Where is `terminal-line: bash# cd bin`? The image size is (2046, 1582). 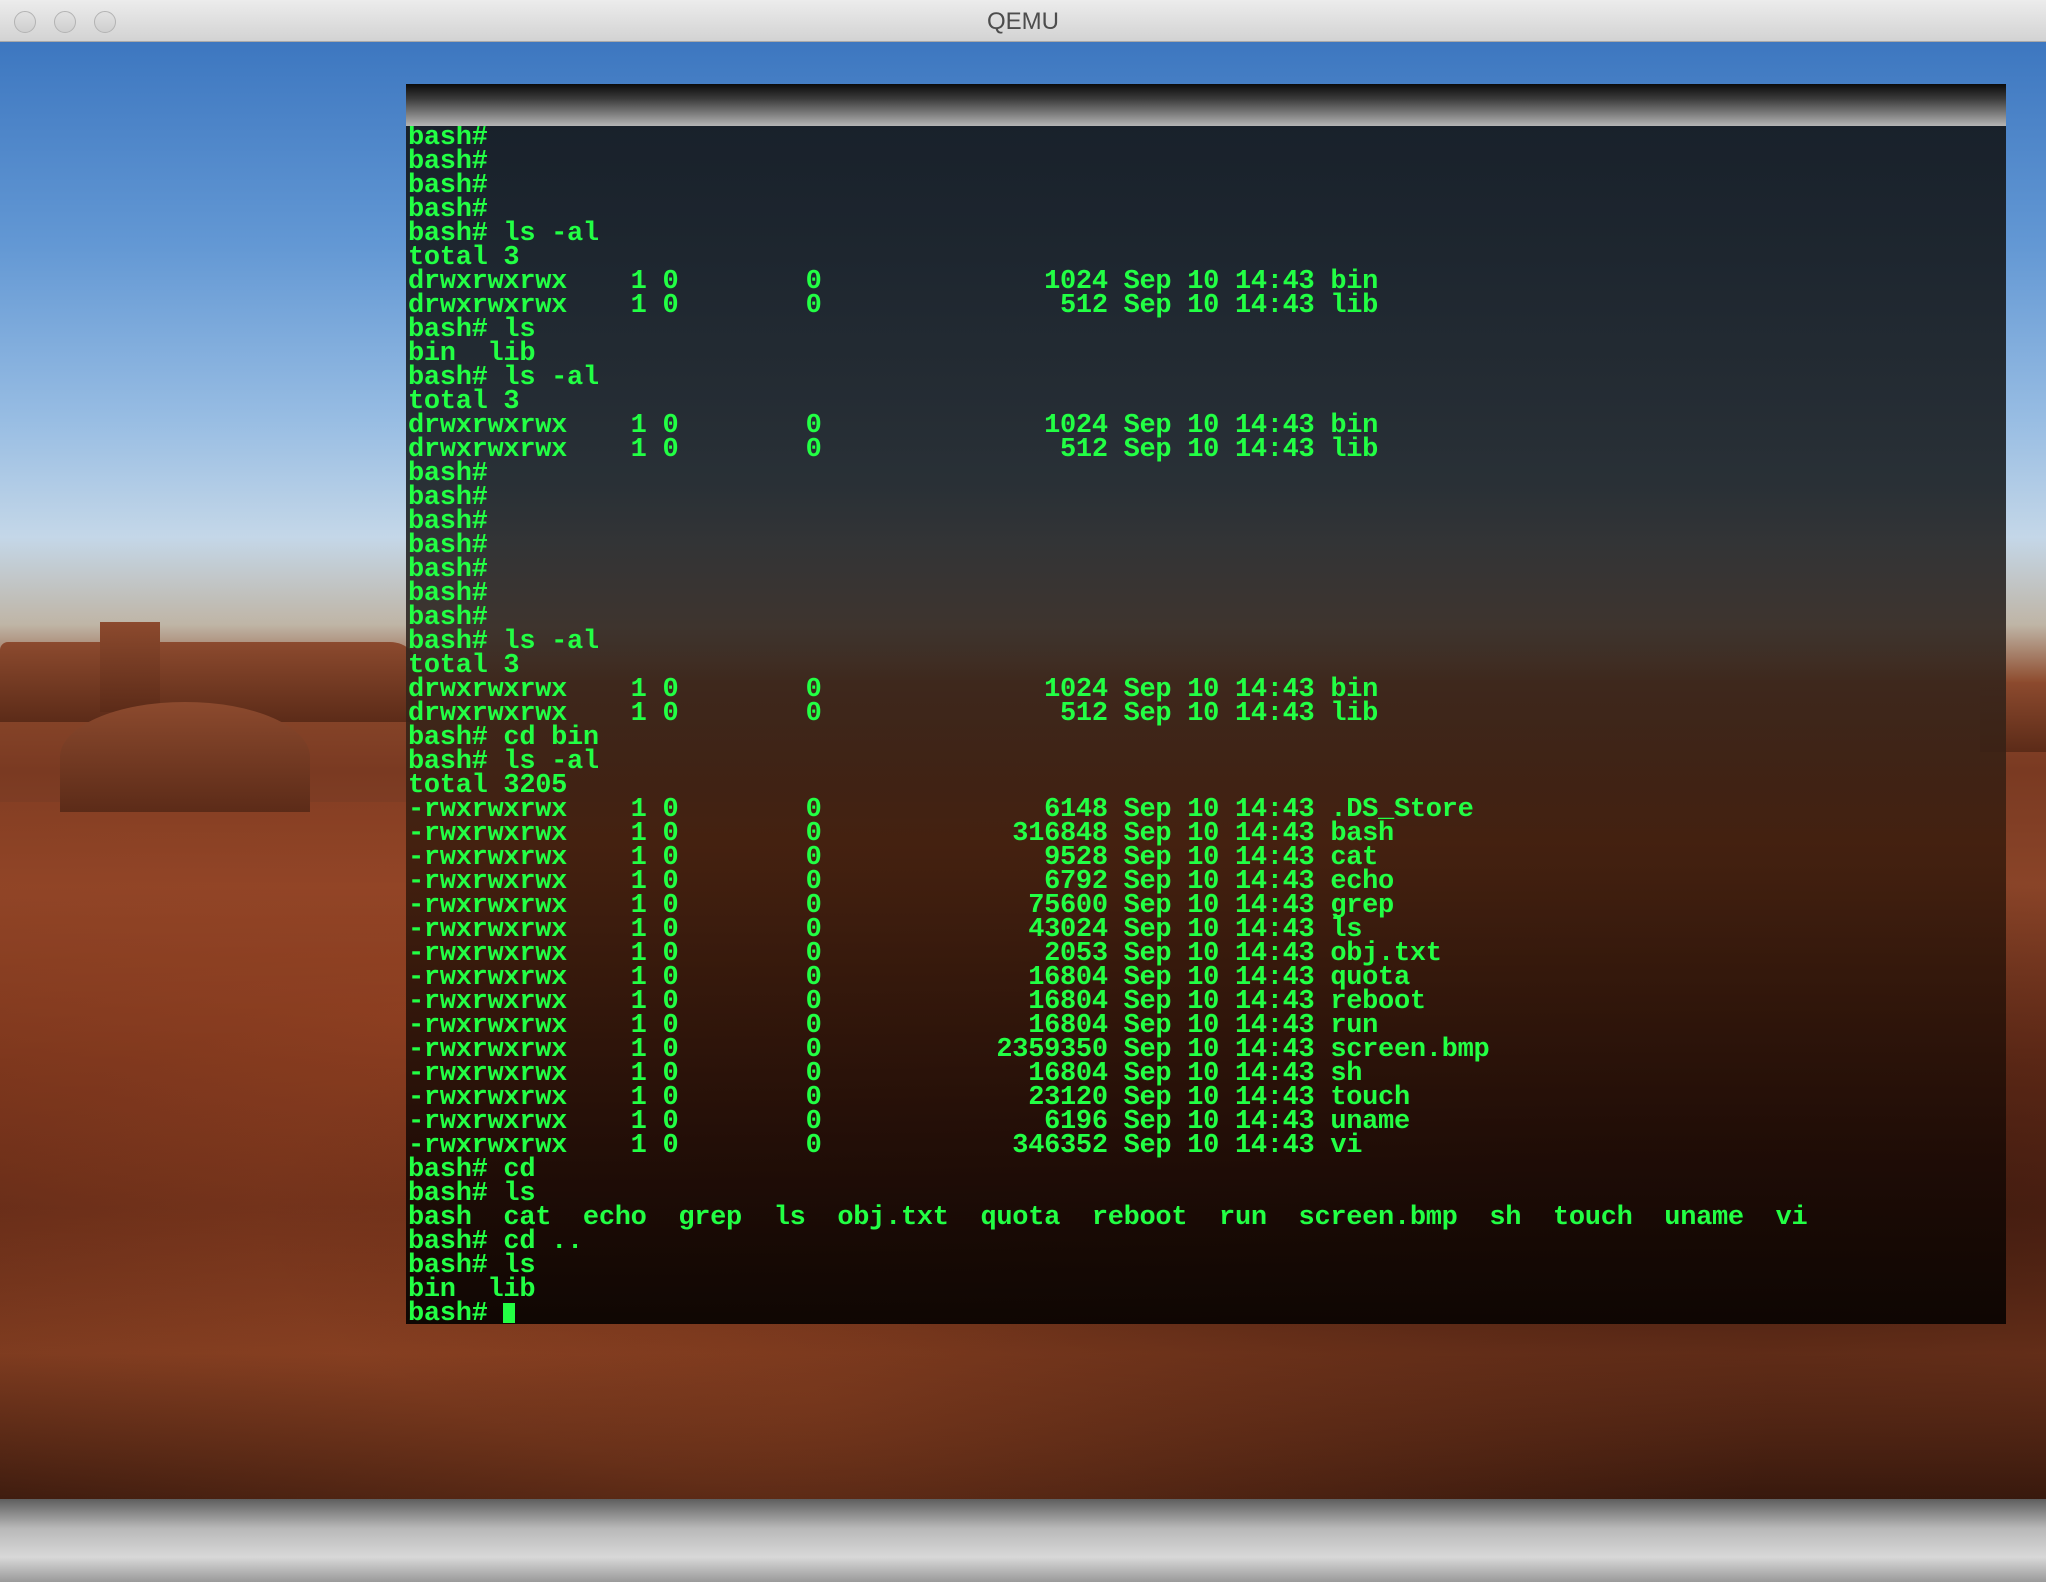 terminal-line: bash# cd bin is located at coordinates (503, 738).